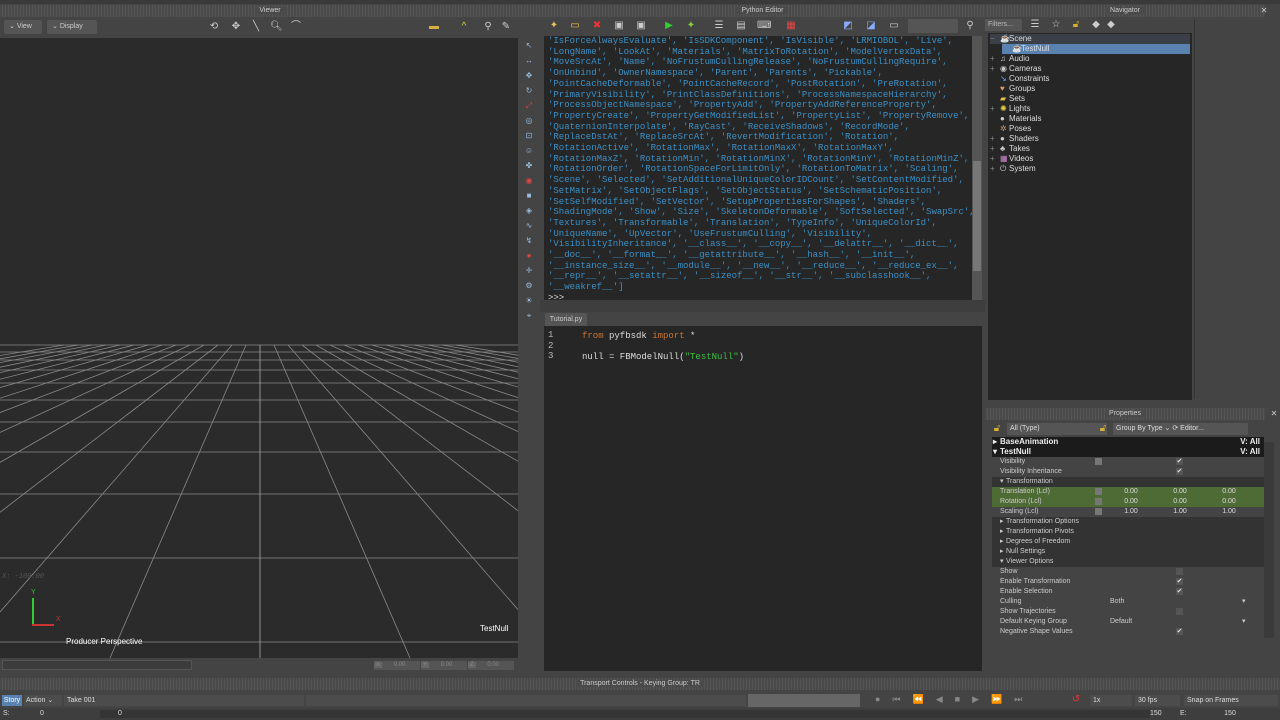  What do you see at coordinates (804, 700) in the screenshot?
I see `time-display` at bounding box center [804, 700].